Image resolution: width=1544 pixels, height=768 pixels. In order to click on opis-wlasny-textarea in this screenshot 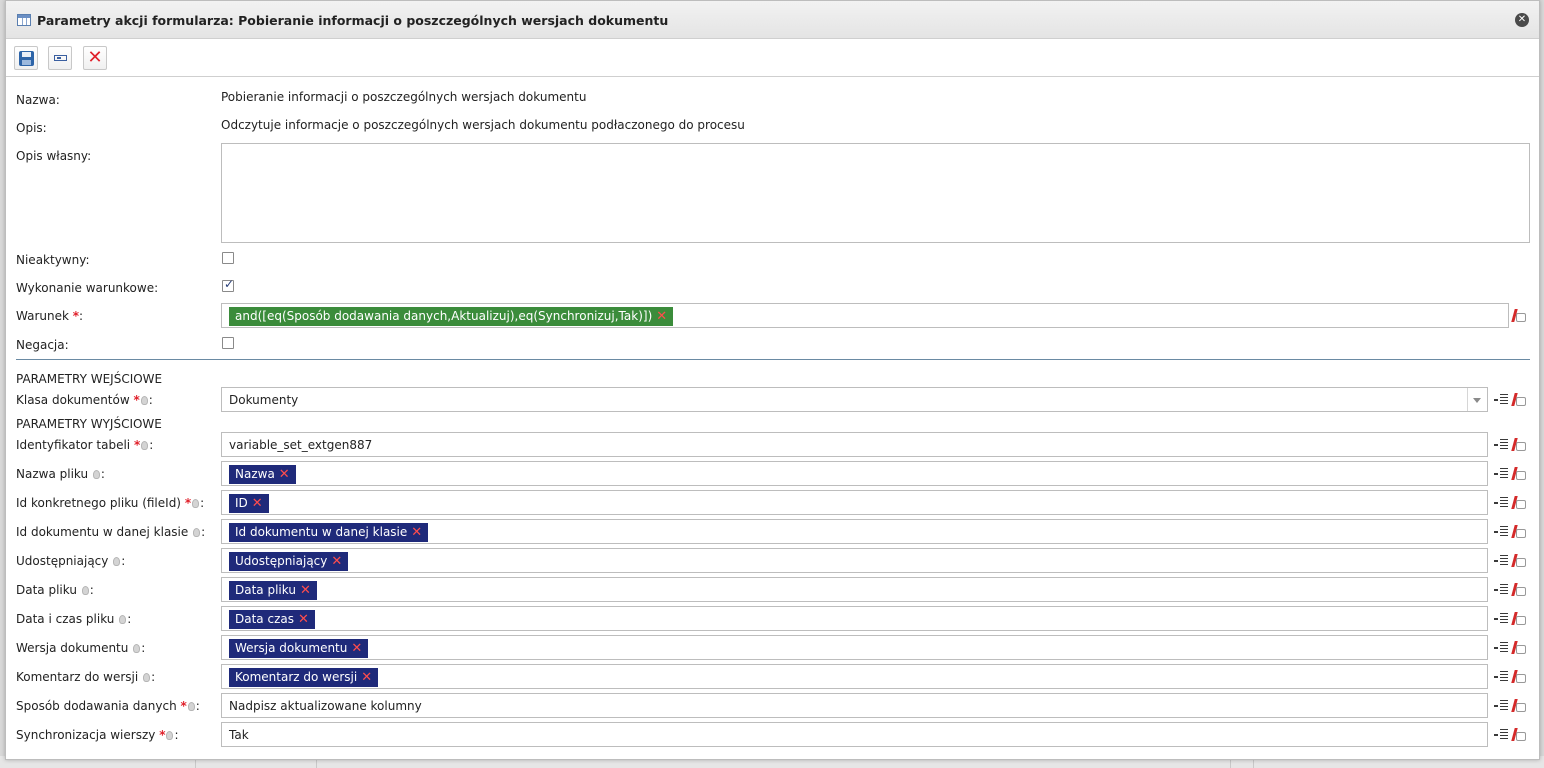, I will do `click(875, 193)`.